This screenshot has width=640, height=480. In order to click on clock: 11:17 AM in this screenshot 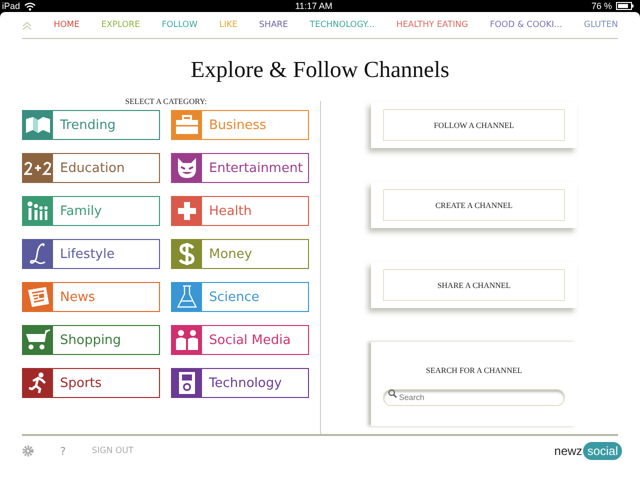, I will do `click(313, 6)`.